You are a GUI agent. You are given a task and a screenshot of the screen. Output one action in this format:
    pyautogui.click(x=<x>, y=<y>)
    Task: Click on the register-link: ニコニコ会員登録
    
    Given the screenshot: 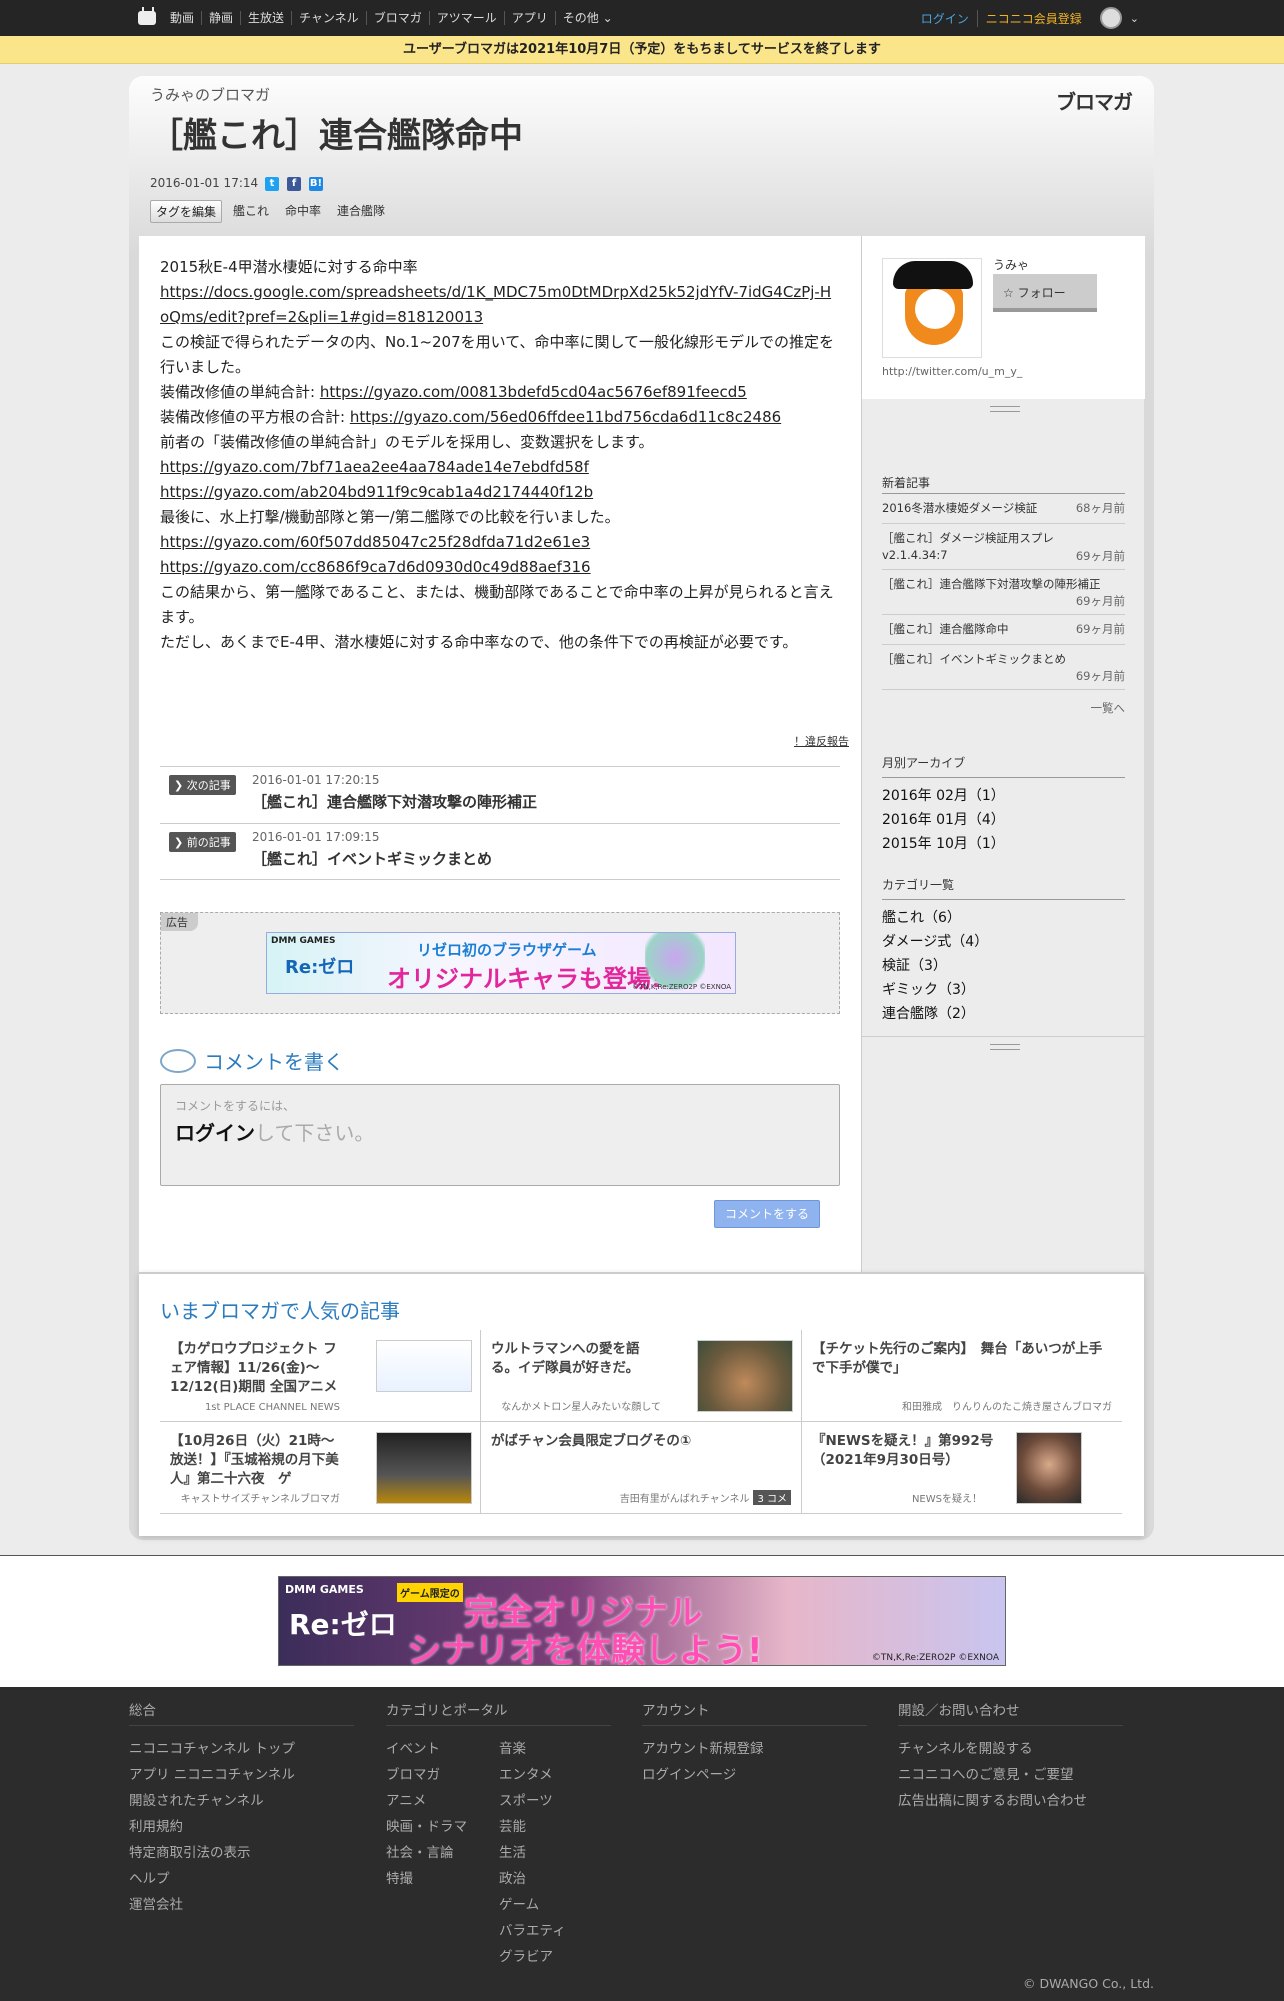 What is the action you would take?
    pyautogui.click(x=1033, y=18)
    